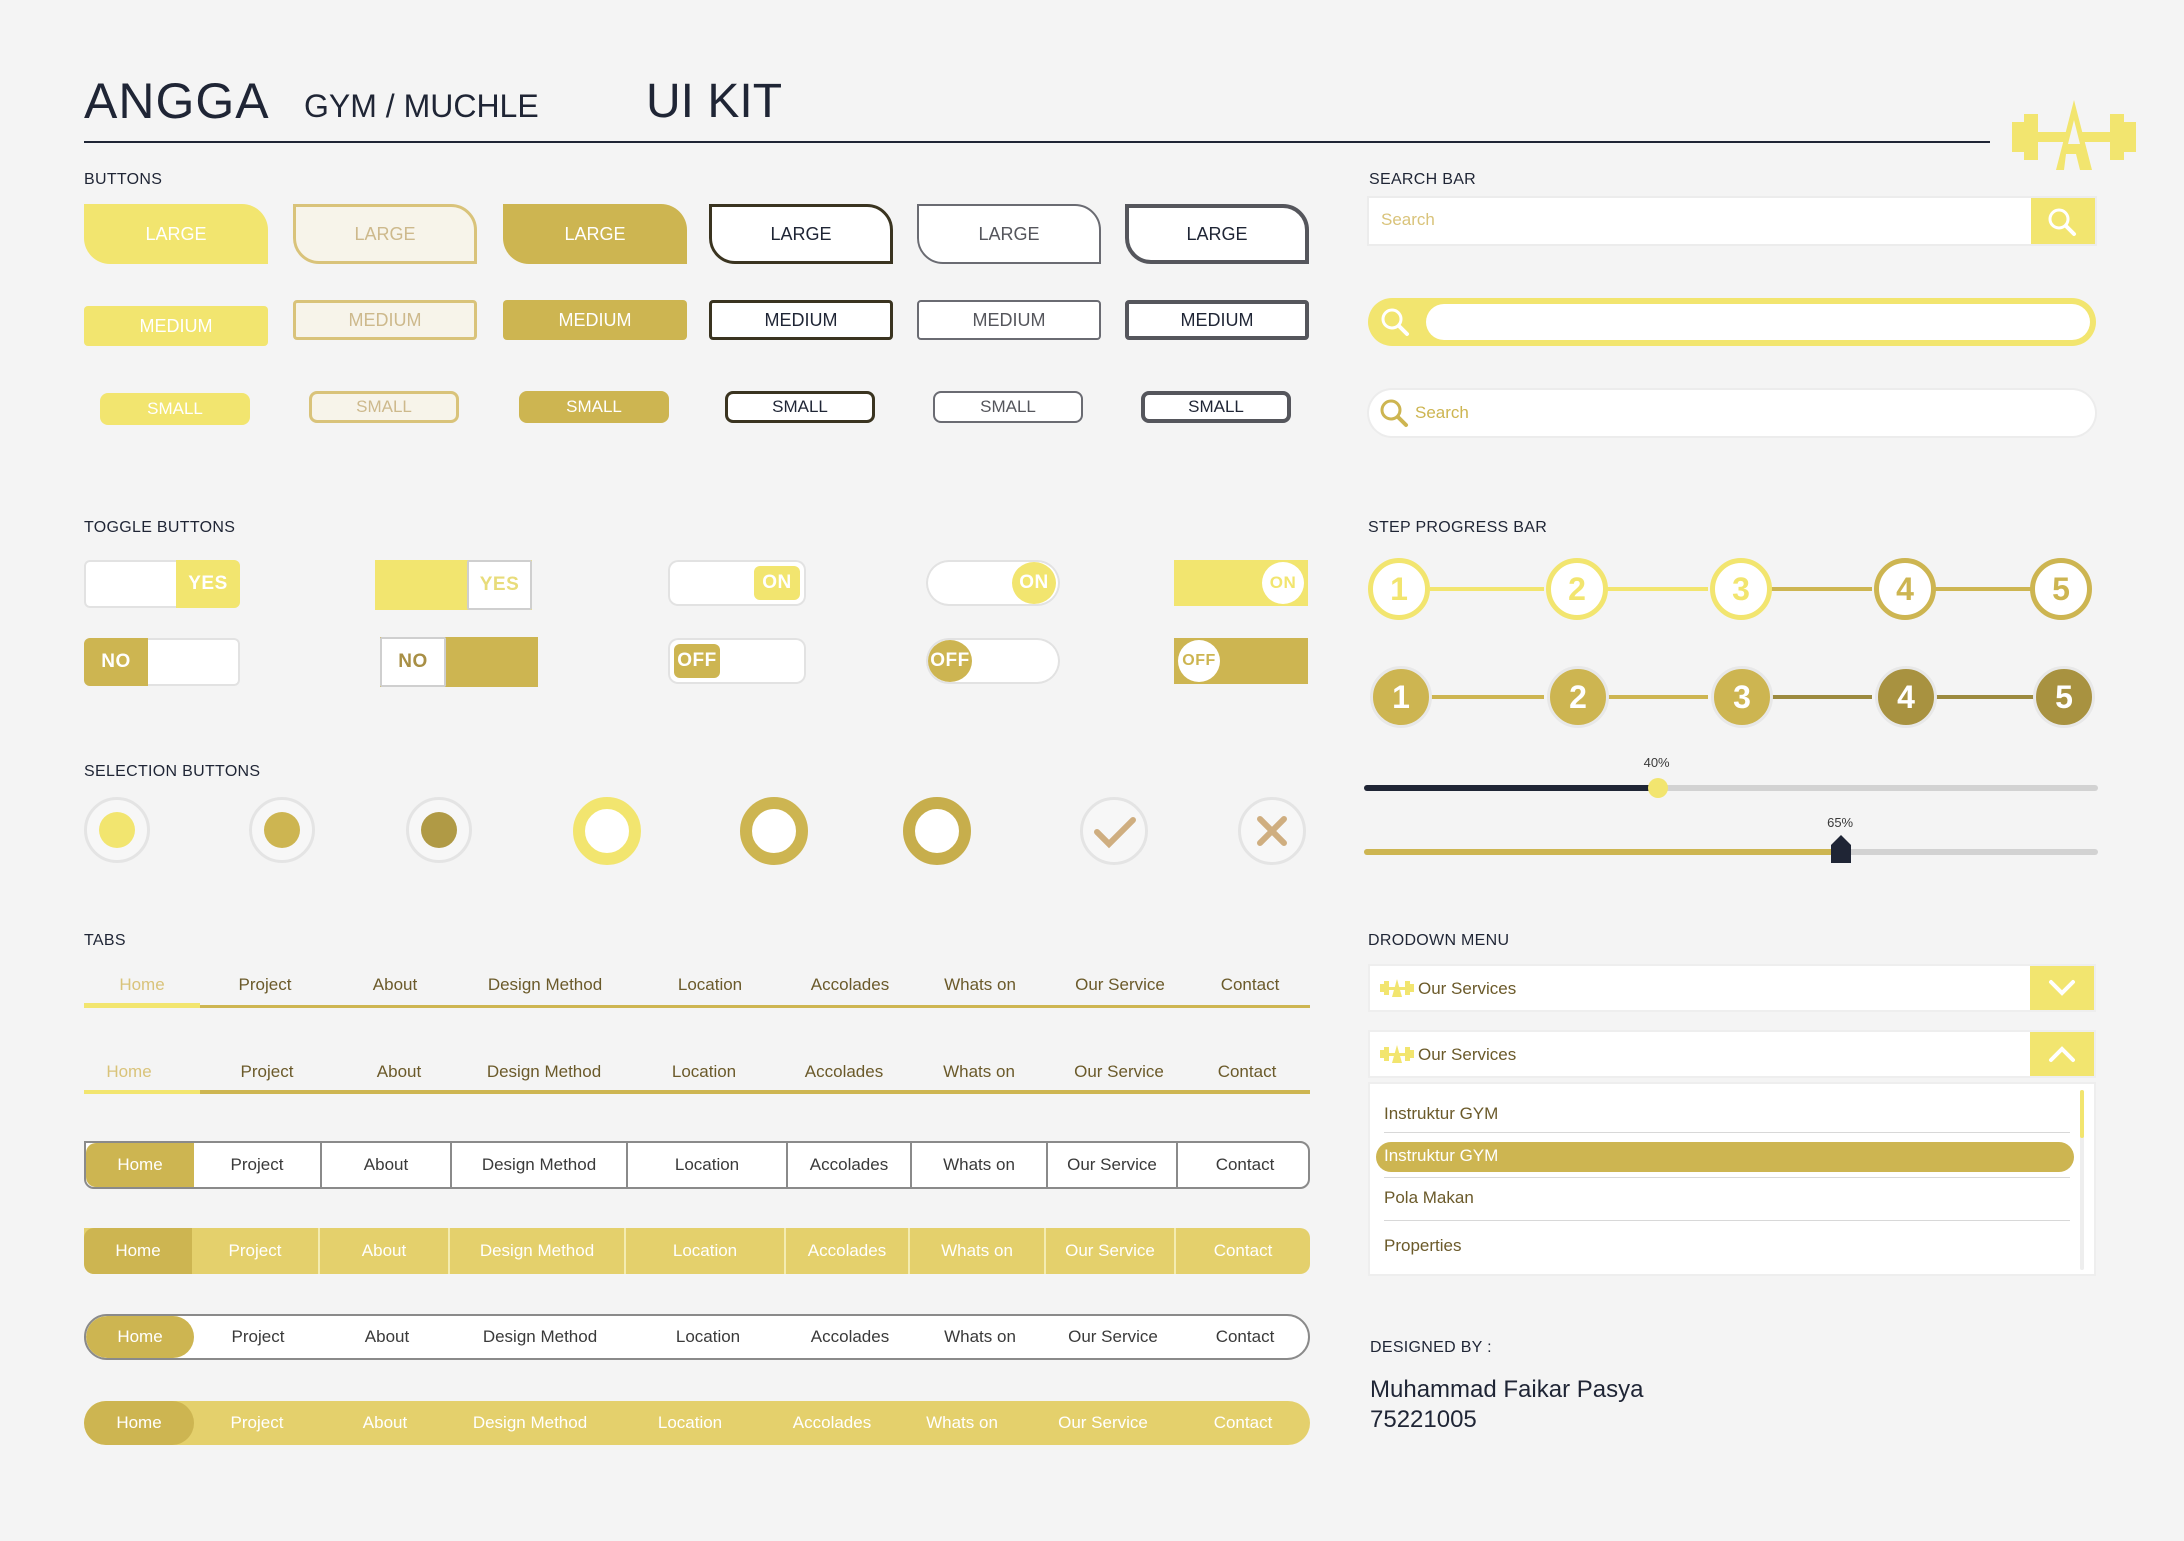 The width and height of the screenshot is (2184, 1541). What do you see at coordinates (2061, 589) in the screenshot?
I see `step-5: 5` at bounding box center [2061, 589].